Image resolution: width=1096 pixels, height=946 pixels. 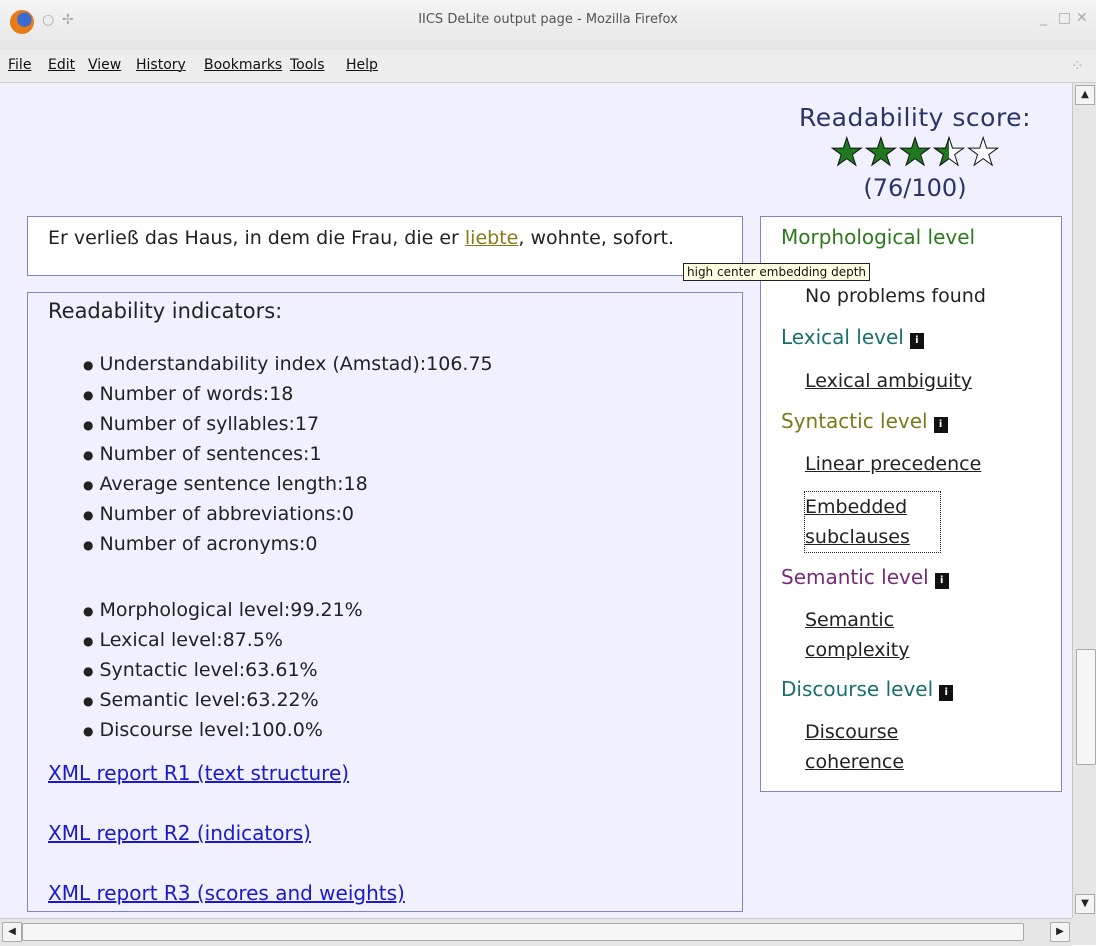 I want to click on indicator-item: Discourse level:100.0%, so click(x=223, y=730).